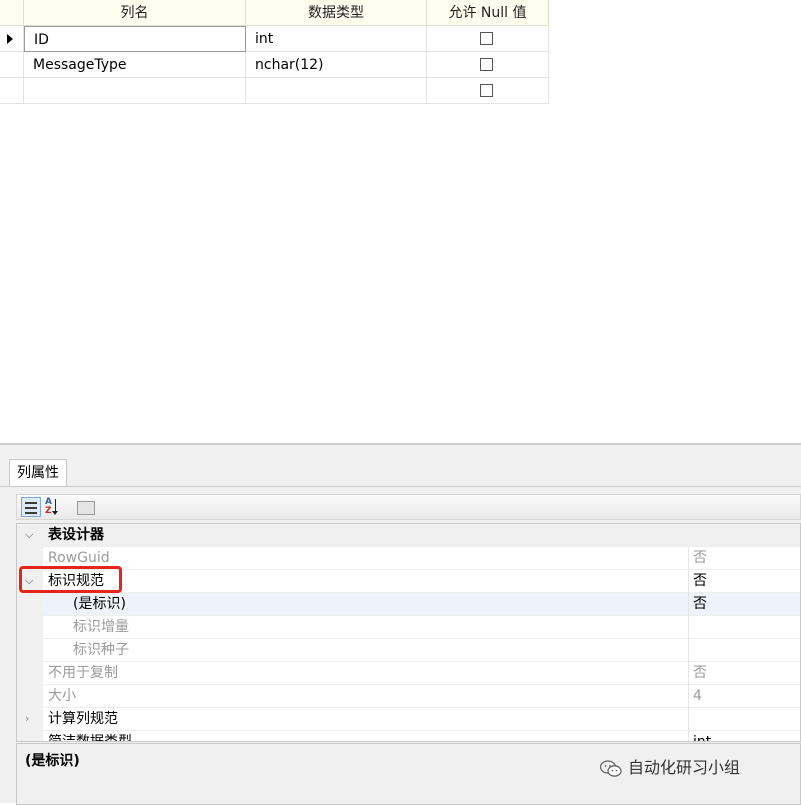  I want to click on data-type-cell: int, so click(336, 39).